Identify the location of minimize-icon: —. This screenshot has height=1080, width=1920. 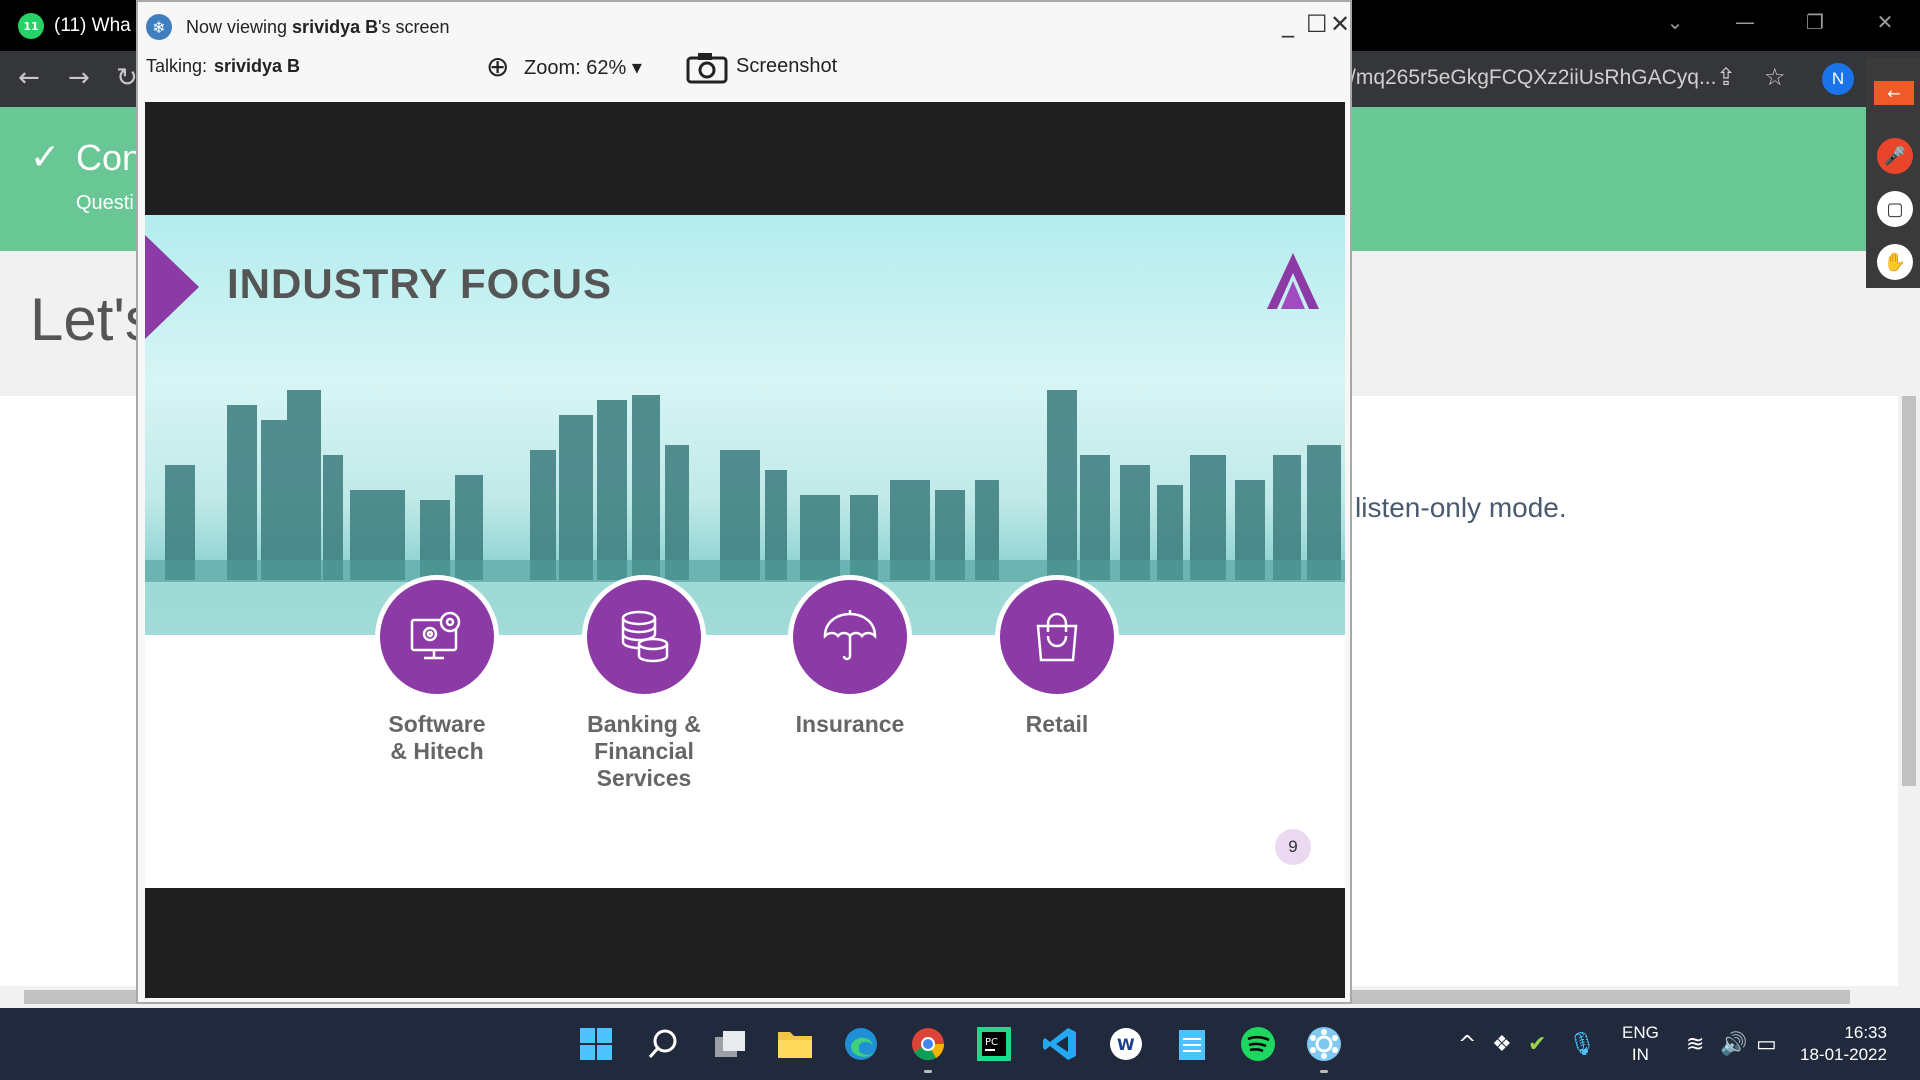
(1745, 22).